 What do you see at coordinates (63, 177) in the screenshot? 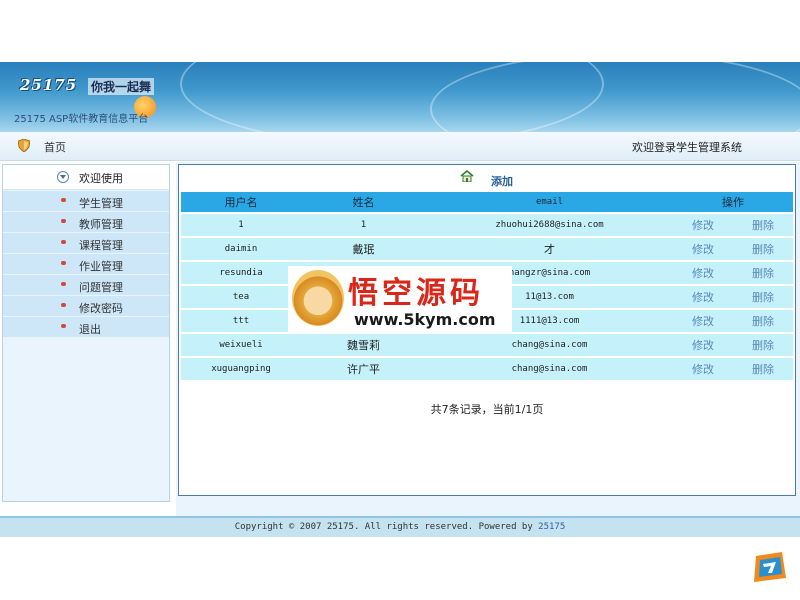
I see `chevron-down-icon` at bounding box center [63, 177].